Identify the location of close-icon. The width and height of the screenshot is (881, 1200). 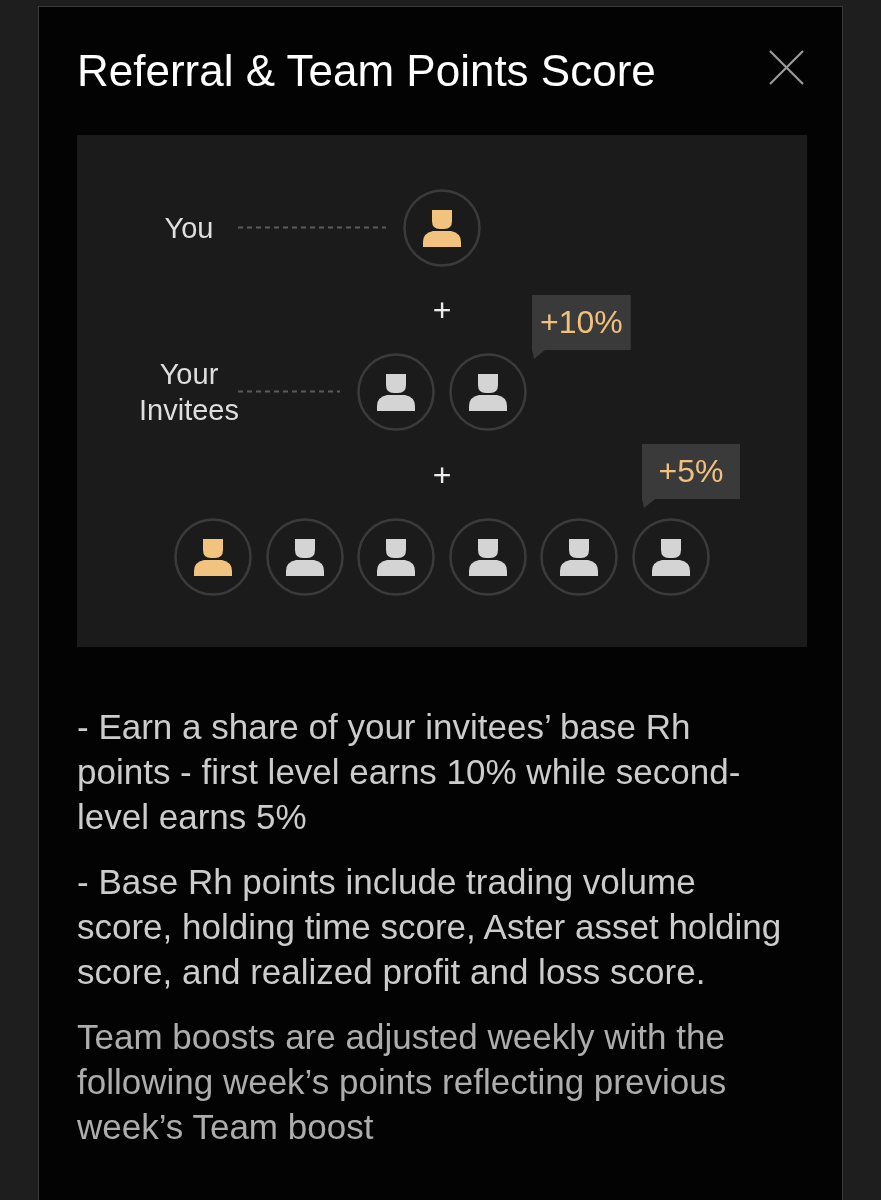
(786, 67).